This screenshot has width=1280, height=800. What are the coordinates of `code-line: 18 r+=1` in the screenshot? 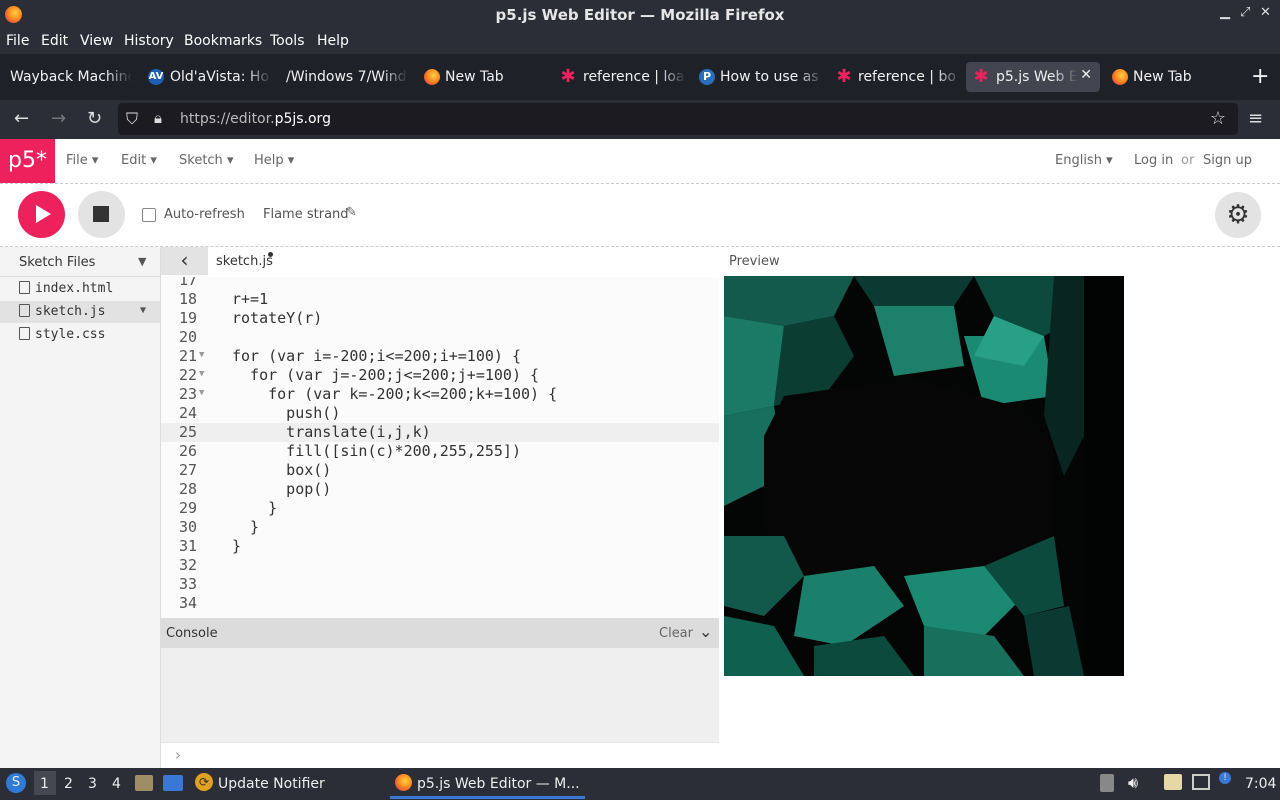 It's located at (440, 299).